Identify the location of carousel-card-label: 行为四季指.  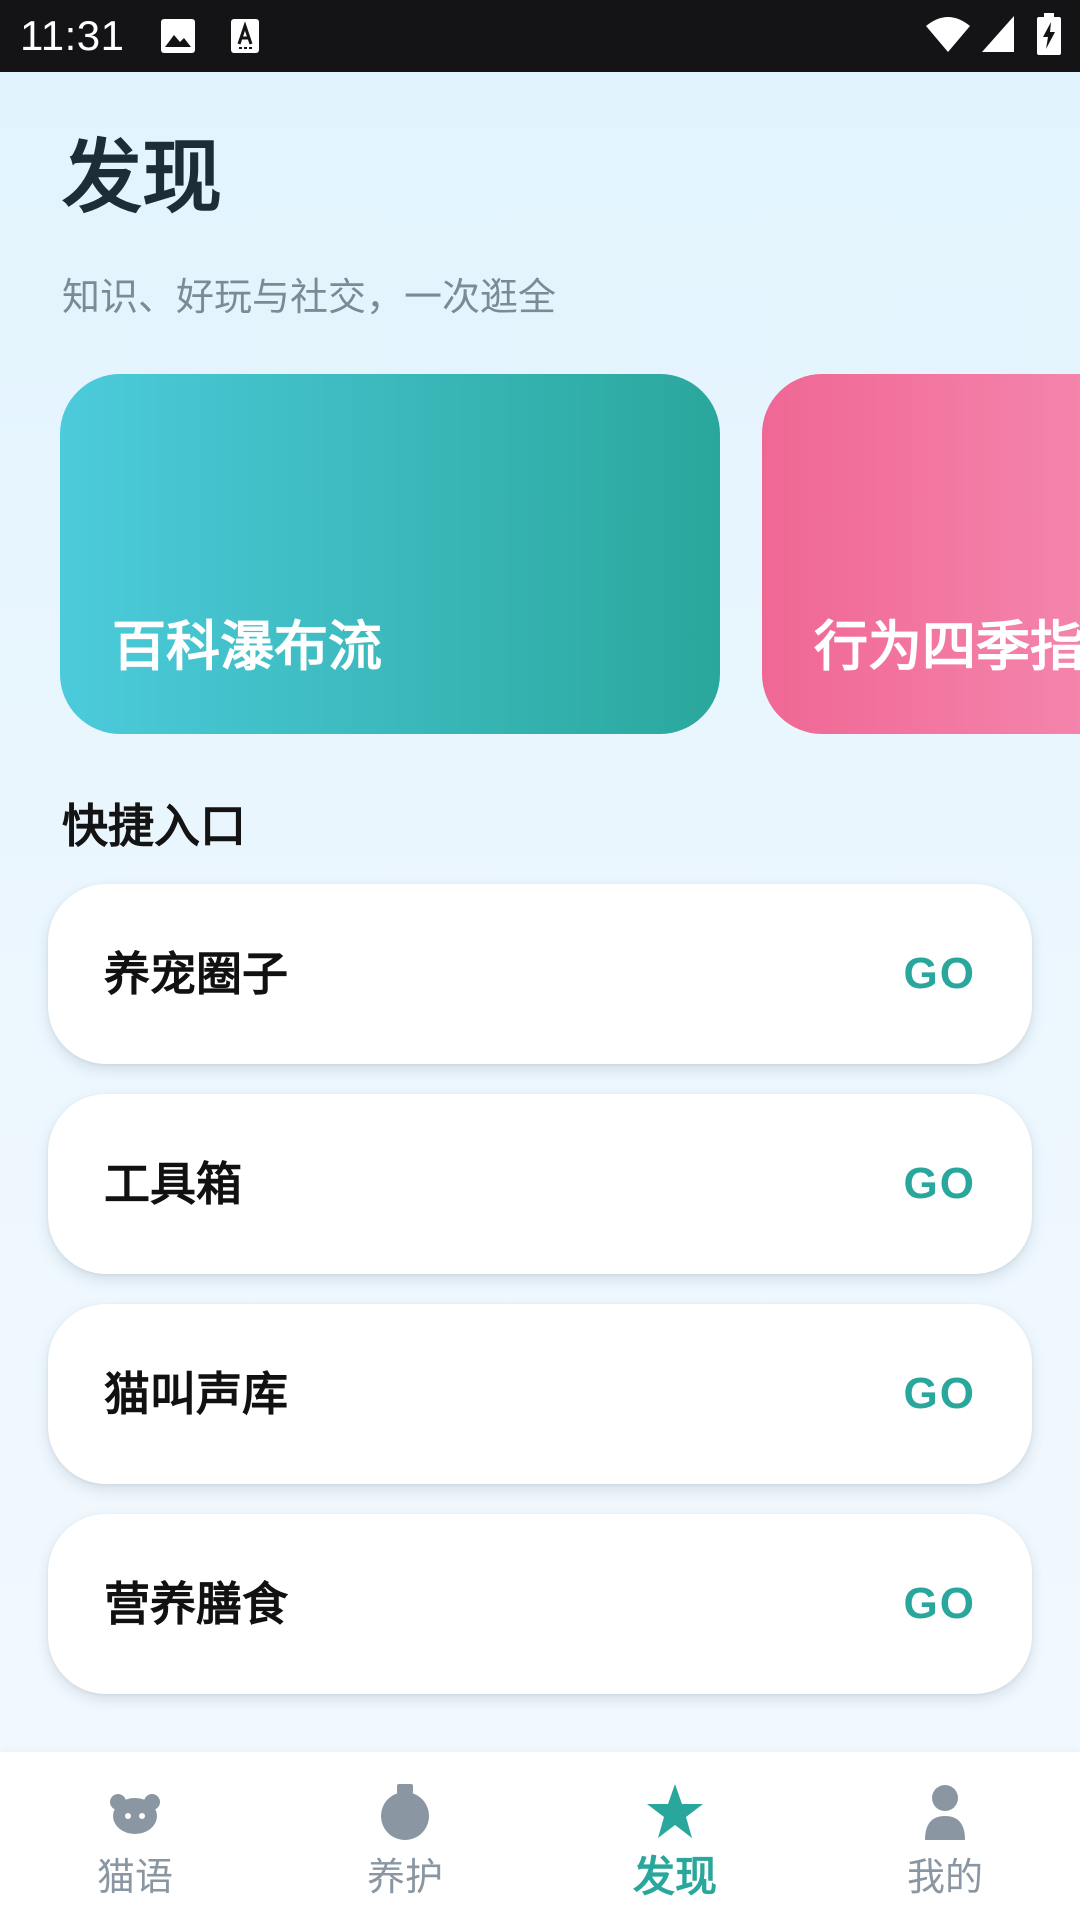
(947, 646).